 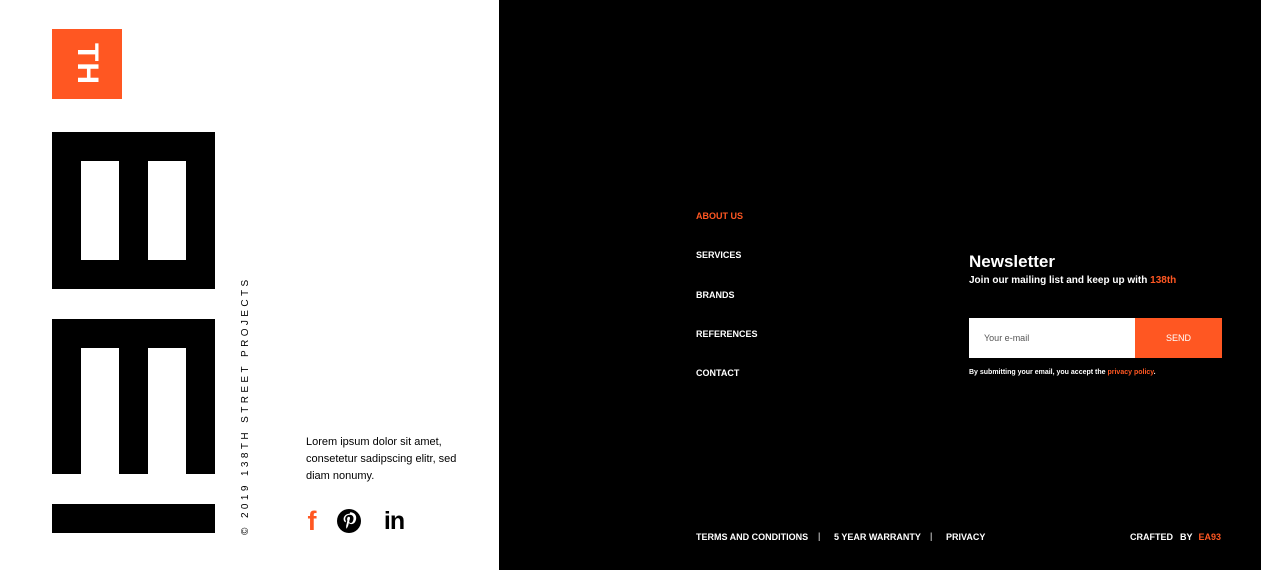 I want to click on logo-badge: TH, so click(x=87, y=64).